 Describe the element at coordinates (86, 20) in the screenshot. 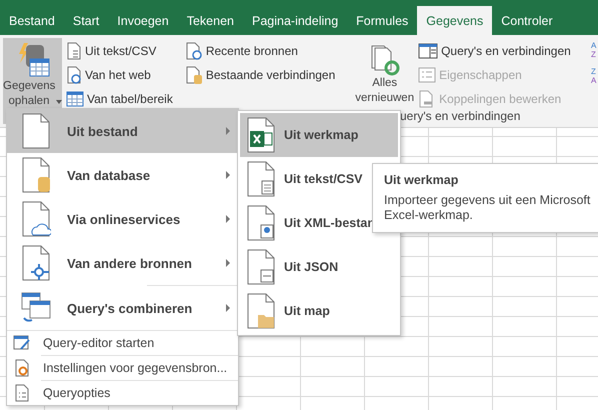

I see `ribbon-tab: Start` at that location.